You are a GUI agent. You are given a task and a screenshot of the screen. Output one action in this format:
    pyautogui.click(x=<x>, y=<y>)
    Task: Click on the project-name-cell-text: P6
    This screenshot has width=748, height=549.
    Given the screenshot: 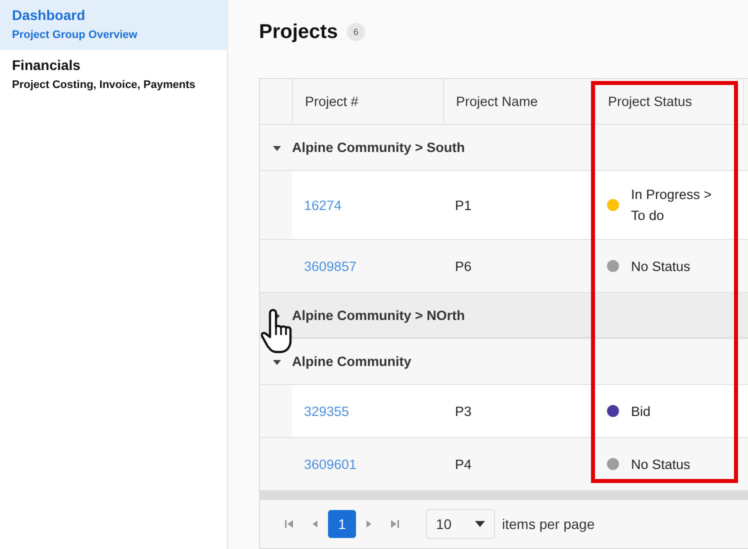 What is the action you would take?
    pyautogui.click(x=463, y=267)
    